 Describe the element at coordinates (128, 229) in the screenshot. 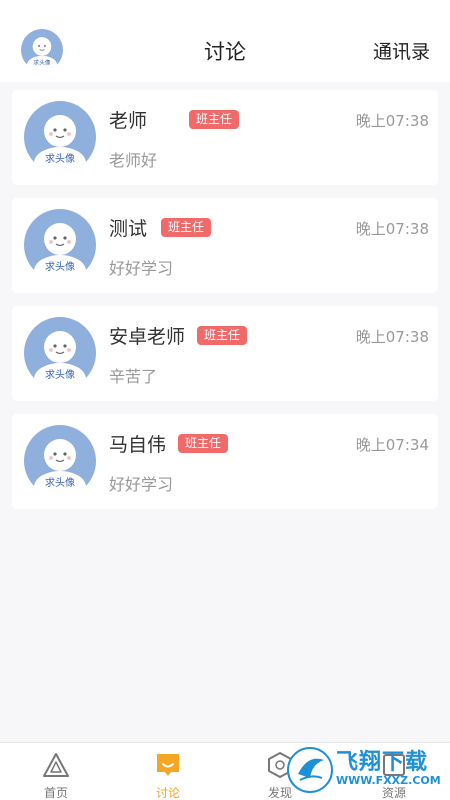

I see `contact-name: 测试` at that location.